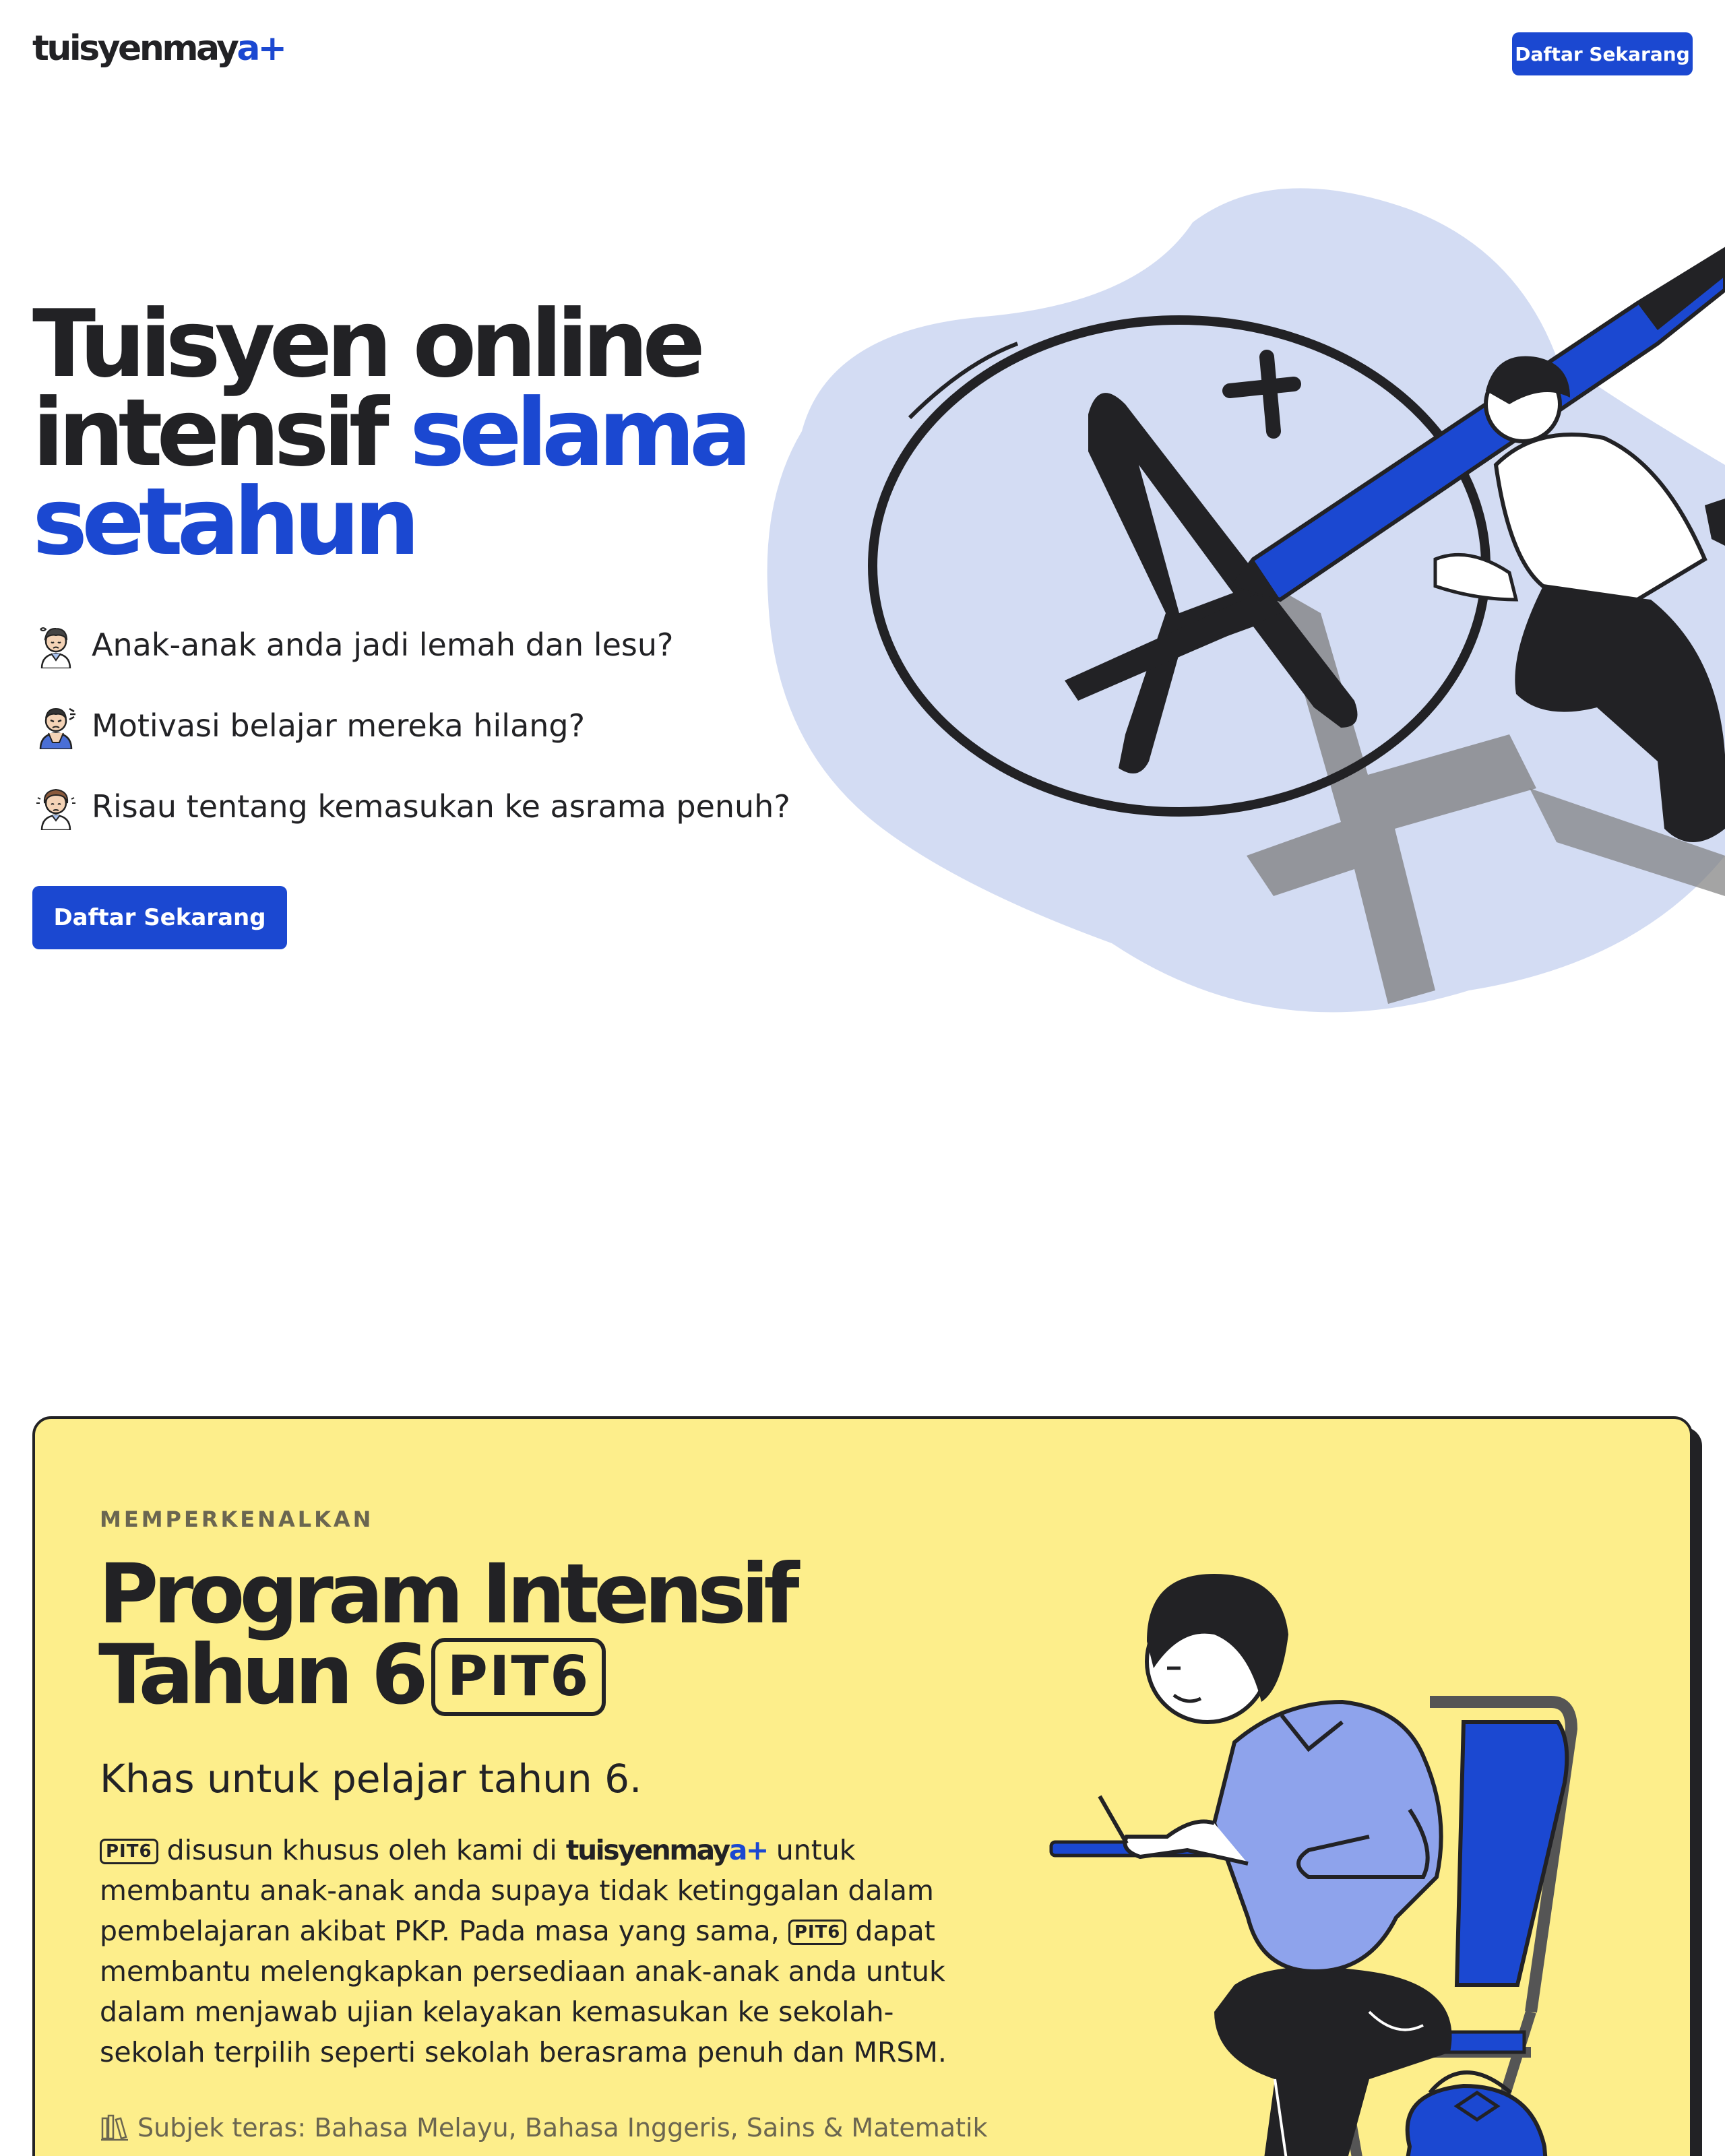 This screenshot has width=1725, height=2156. What do you see at coordinates (159, 917) in the screenshot?
I see `register-button-hero: Daftar Sekarang` at bounding box center [159, 917].